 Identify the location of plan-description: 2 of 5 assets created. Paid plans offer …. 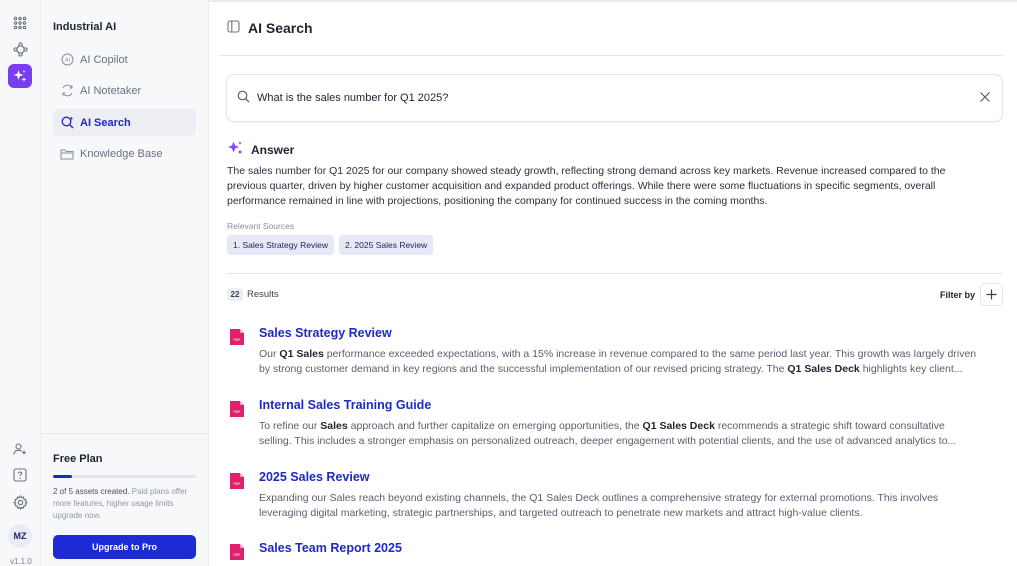
(125, 504).